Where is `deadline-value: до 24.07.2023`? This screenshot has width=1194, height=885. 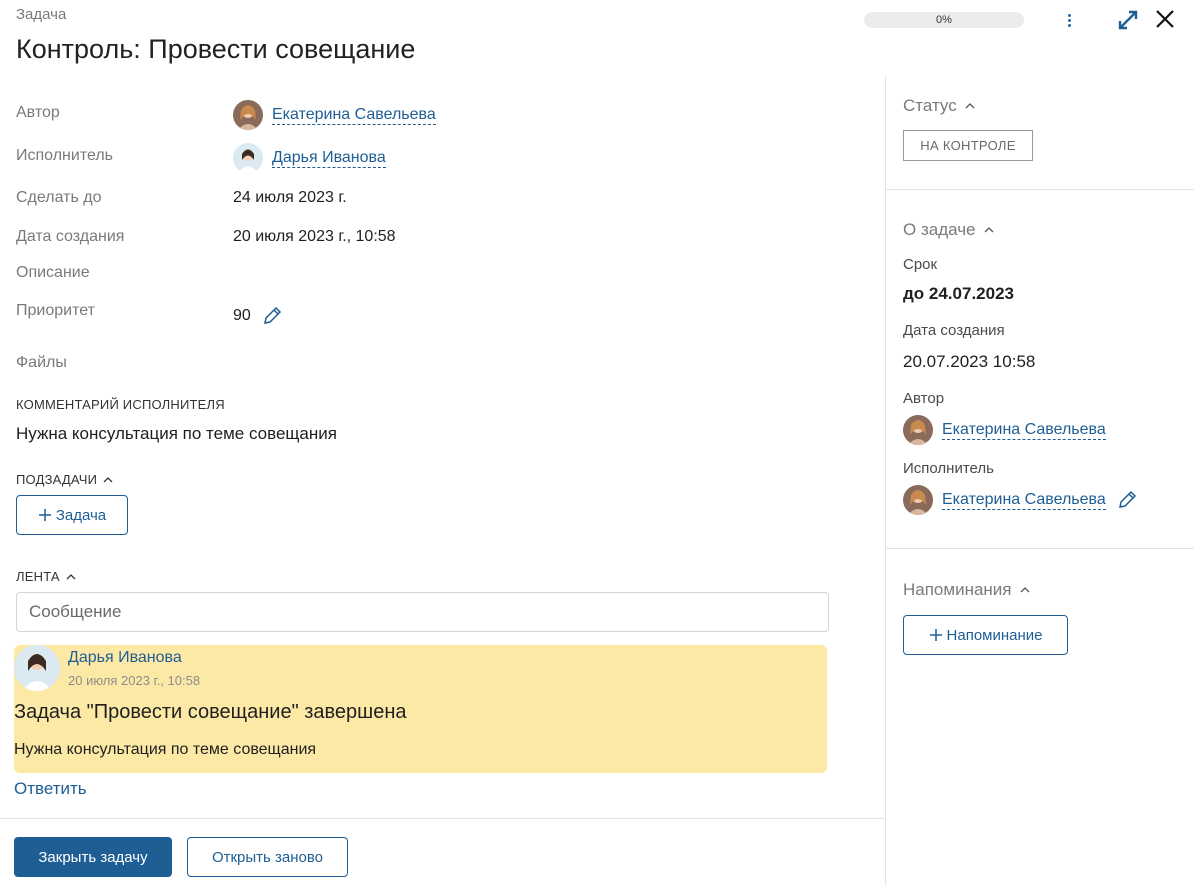
deadline-value: до 24.07.2023 is located at coordinates (958, 293).